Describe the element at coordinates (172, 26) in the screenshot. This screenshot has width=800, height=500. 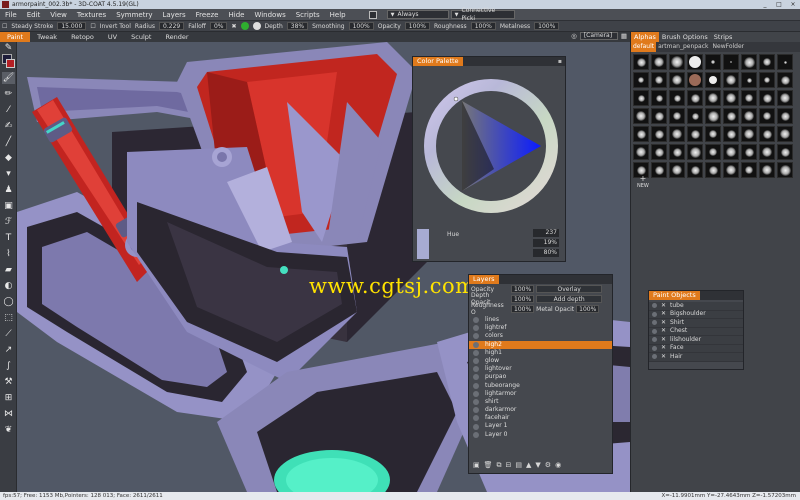
I see `radius-input: 0.229` at that location.